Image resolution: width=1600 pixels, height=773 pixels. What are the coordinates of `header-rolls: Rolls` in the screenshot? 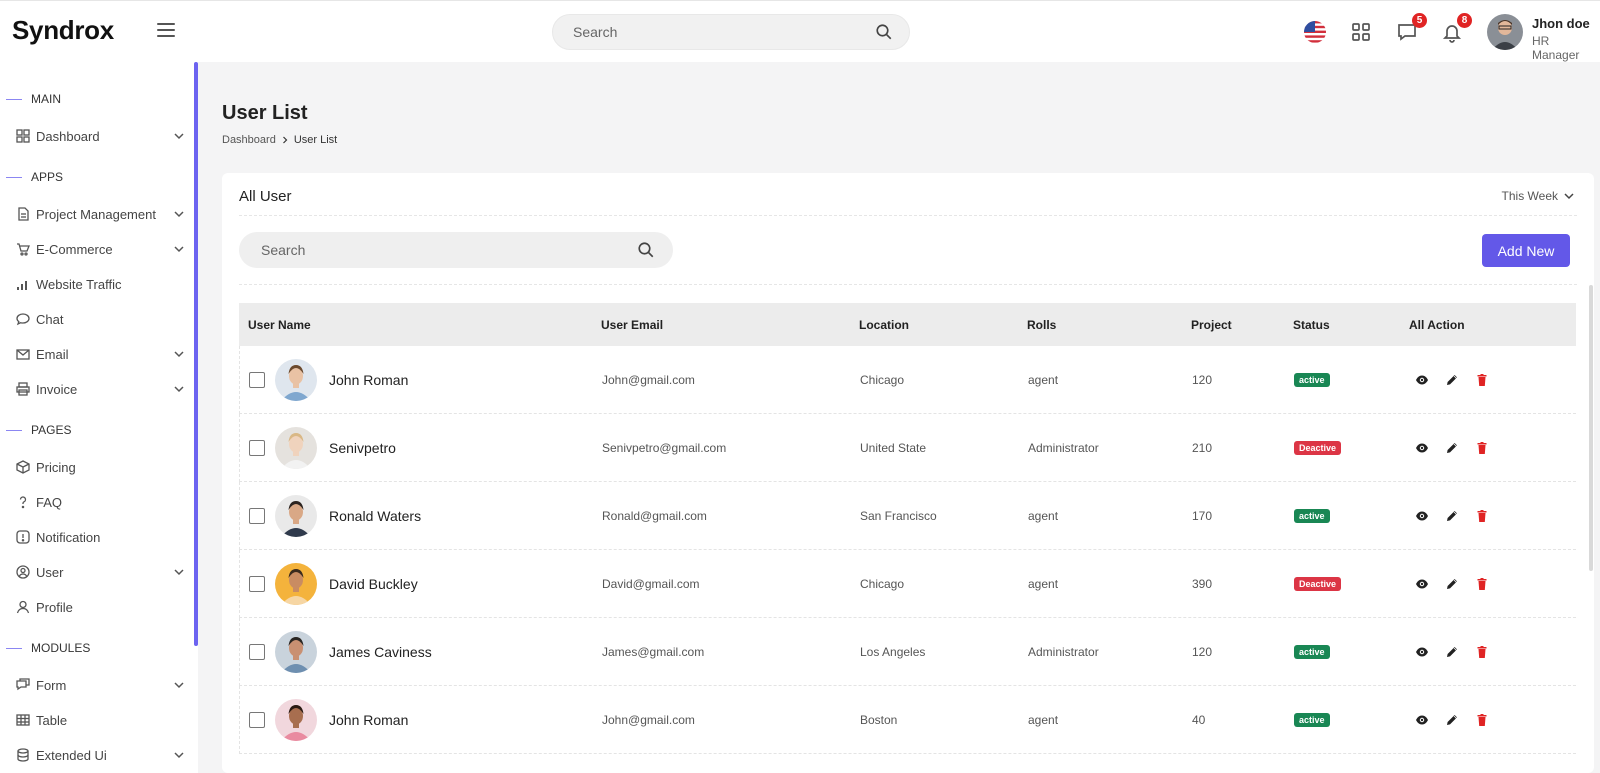 It's located at (1109, 325).